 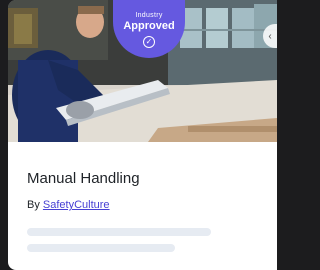 What do you see at coordinates (33, 205) in the screenshot?
I see `byline-prefix: By` at bounding box center [33, 205].